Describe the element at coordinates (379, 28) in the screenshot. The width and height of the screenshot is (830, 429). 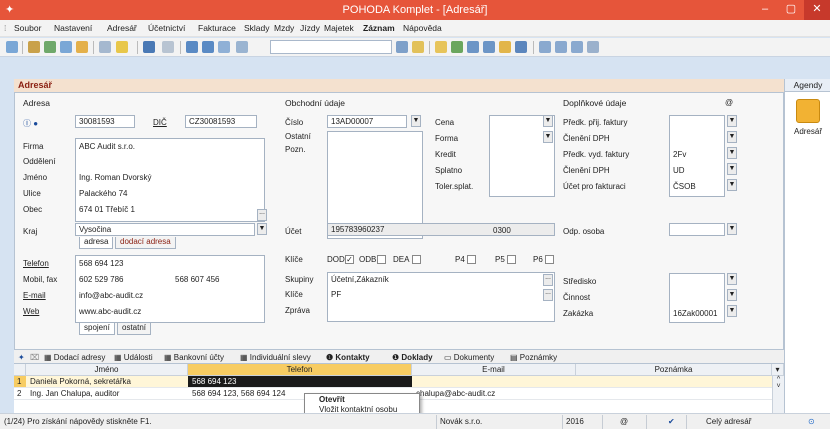
I see `menu-zaznam: Záznam` at that location.